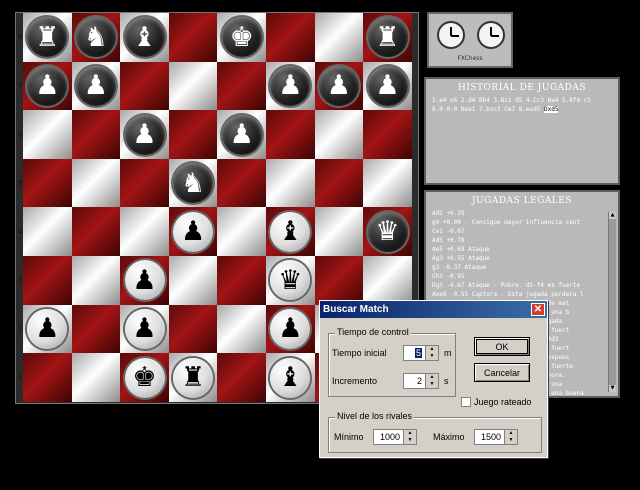  Describe the element at coordinates (522, 240) in the screenshot. I see `legal-move-item: Ad5 +0.78` at that location.